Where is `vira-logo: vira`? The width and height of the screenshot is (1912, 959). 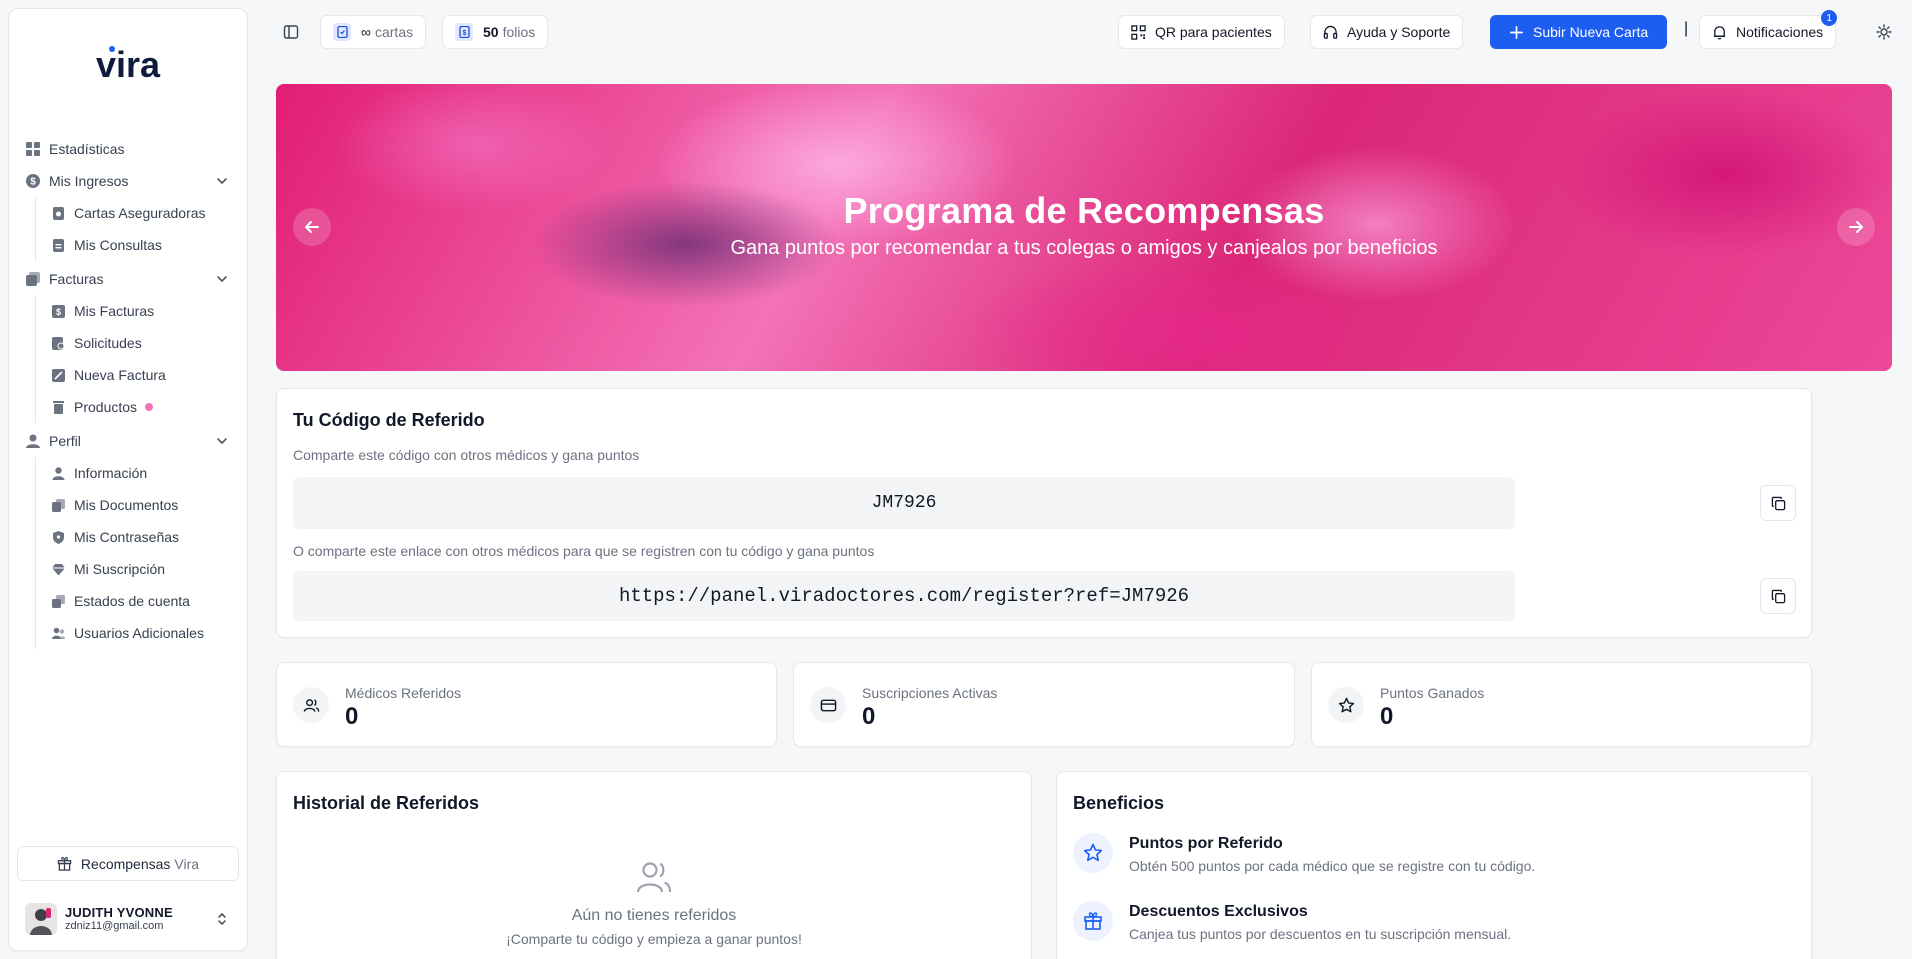 vira-logo: vira is located at coordinates (128, 66).